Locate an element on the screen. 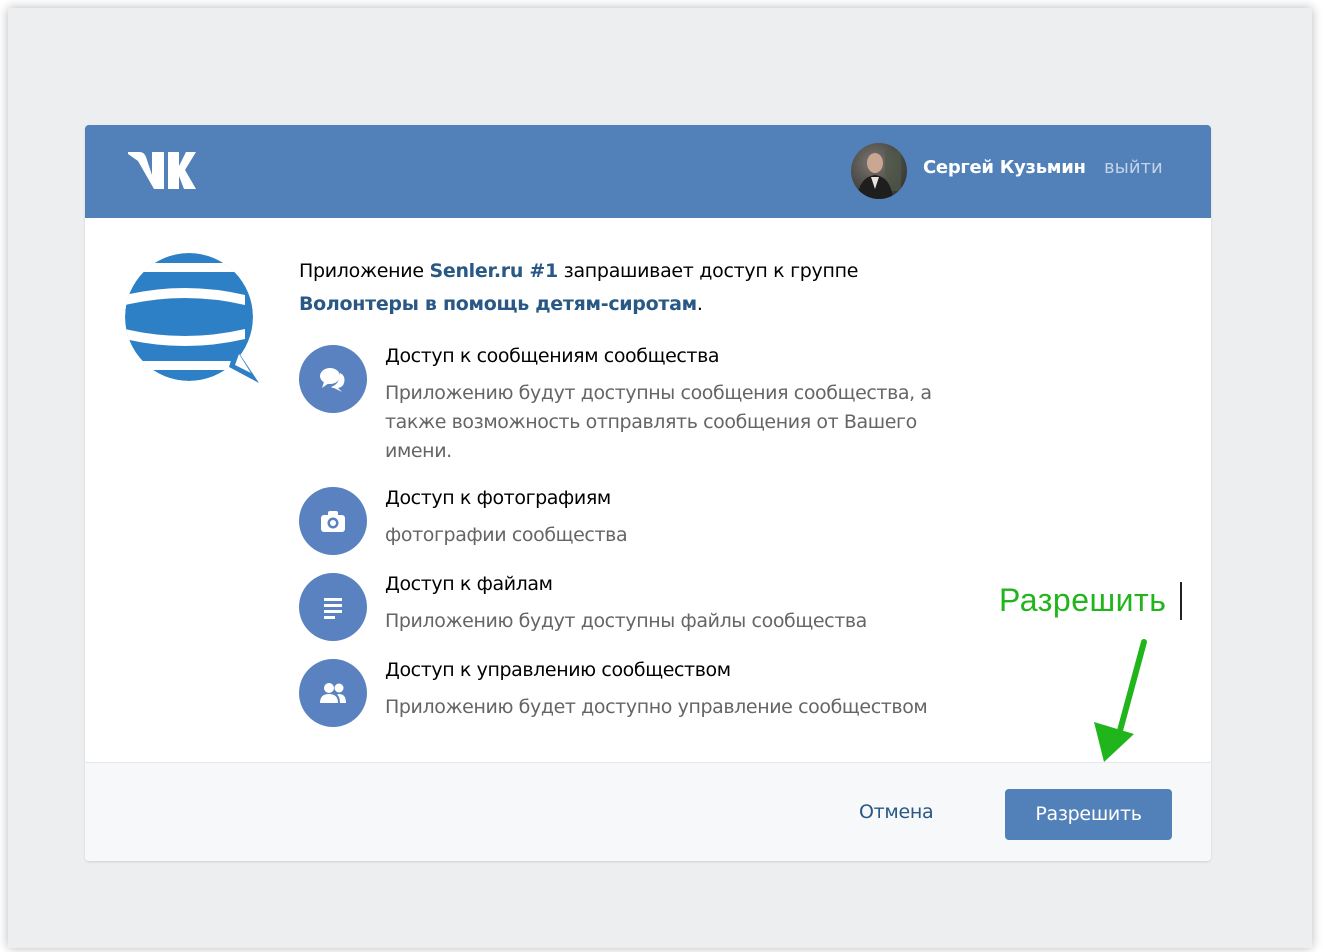  senler-logo-icon is located at coordinates (192, 318).